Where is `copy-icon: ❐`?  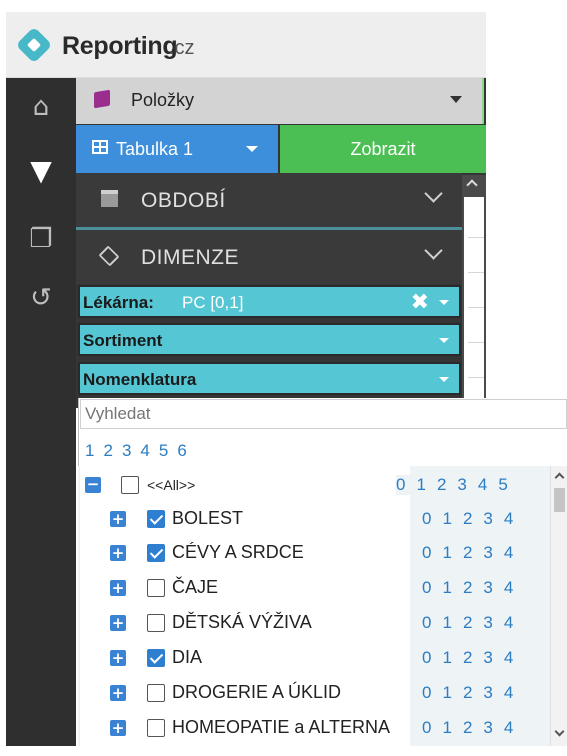 copy-icon: ❐ is located at coordinates (41, 239).